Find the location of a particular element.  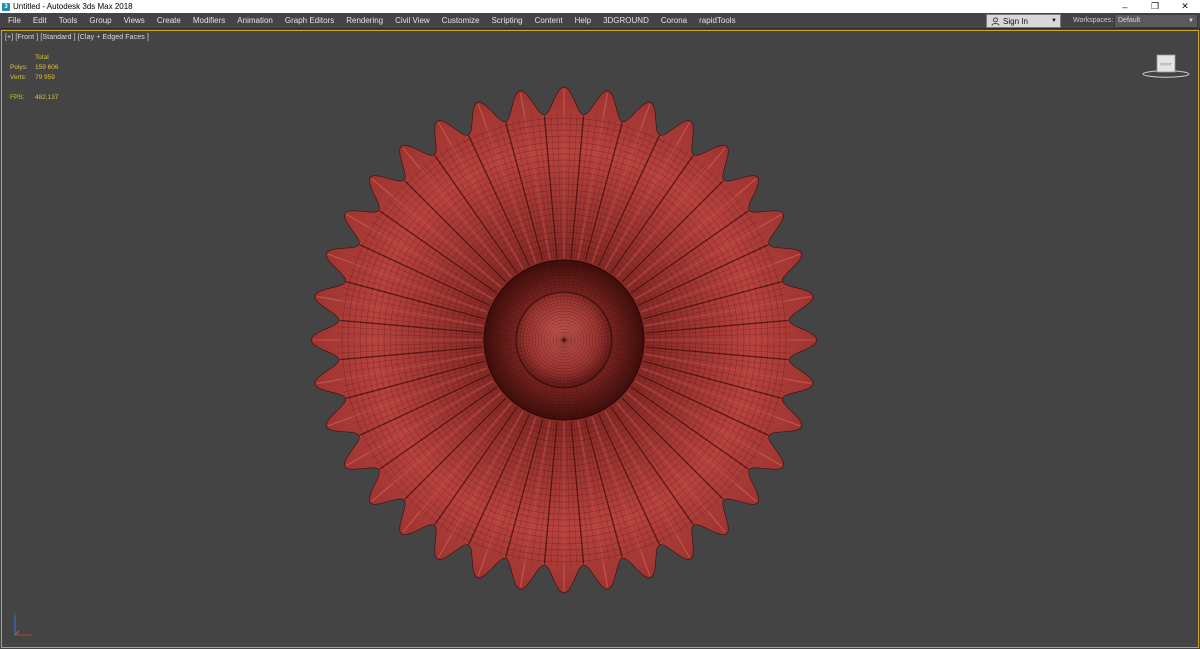

menu-content: Content is located at coordinates (549, 21).